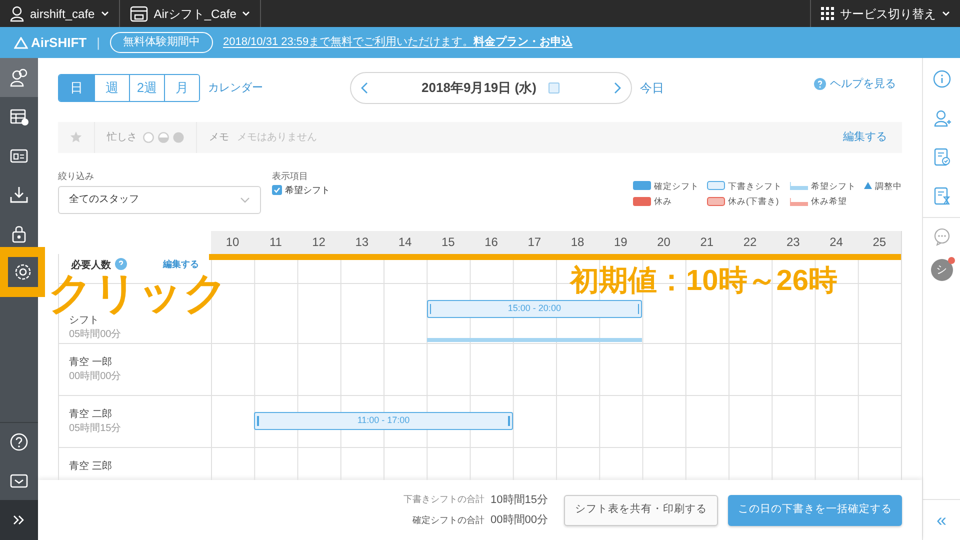 The image size is (960, 540). Describe the element at coordinates (652, 88) in the screenshot. I see `today-link: 今日` at that location.